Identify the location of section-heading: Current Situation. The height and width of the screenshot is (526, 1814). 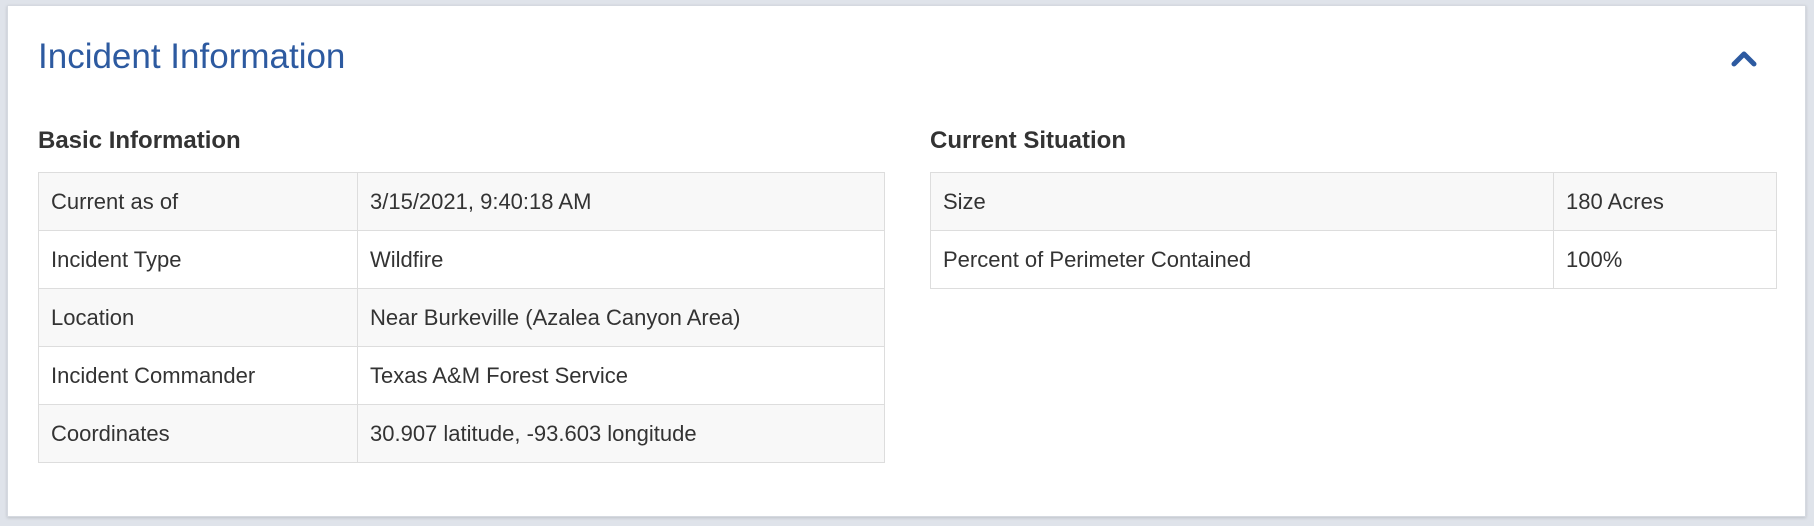
(1028, 140).